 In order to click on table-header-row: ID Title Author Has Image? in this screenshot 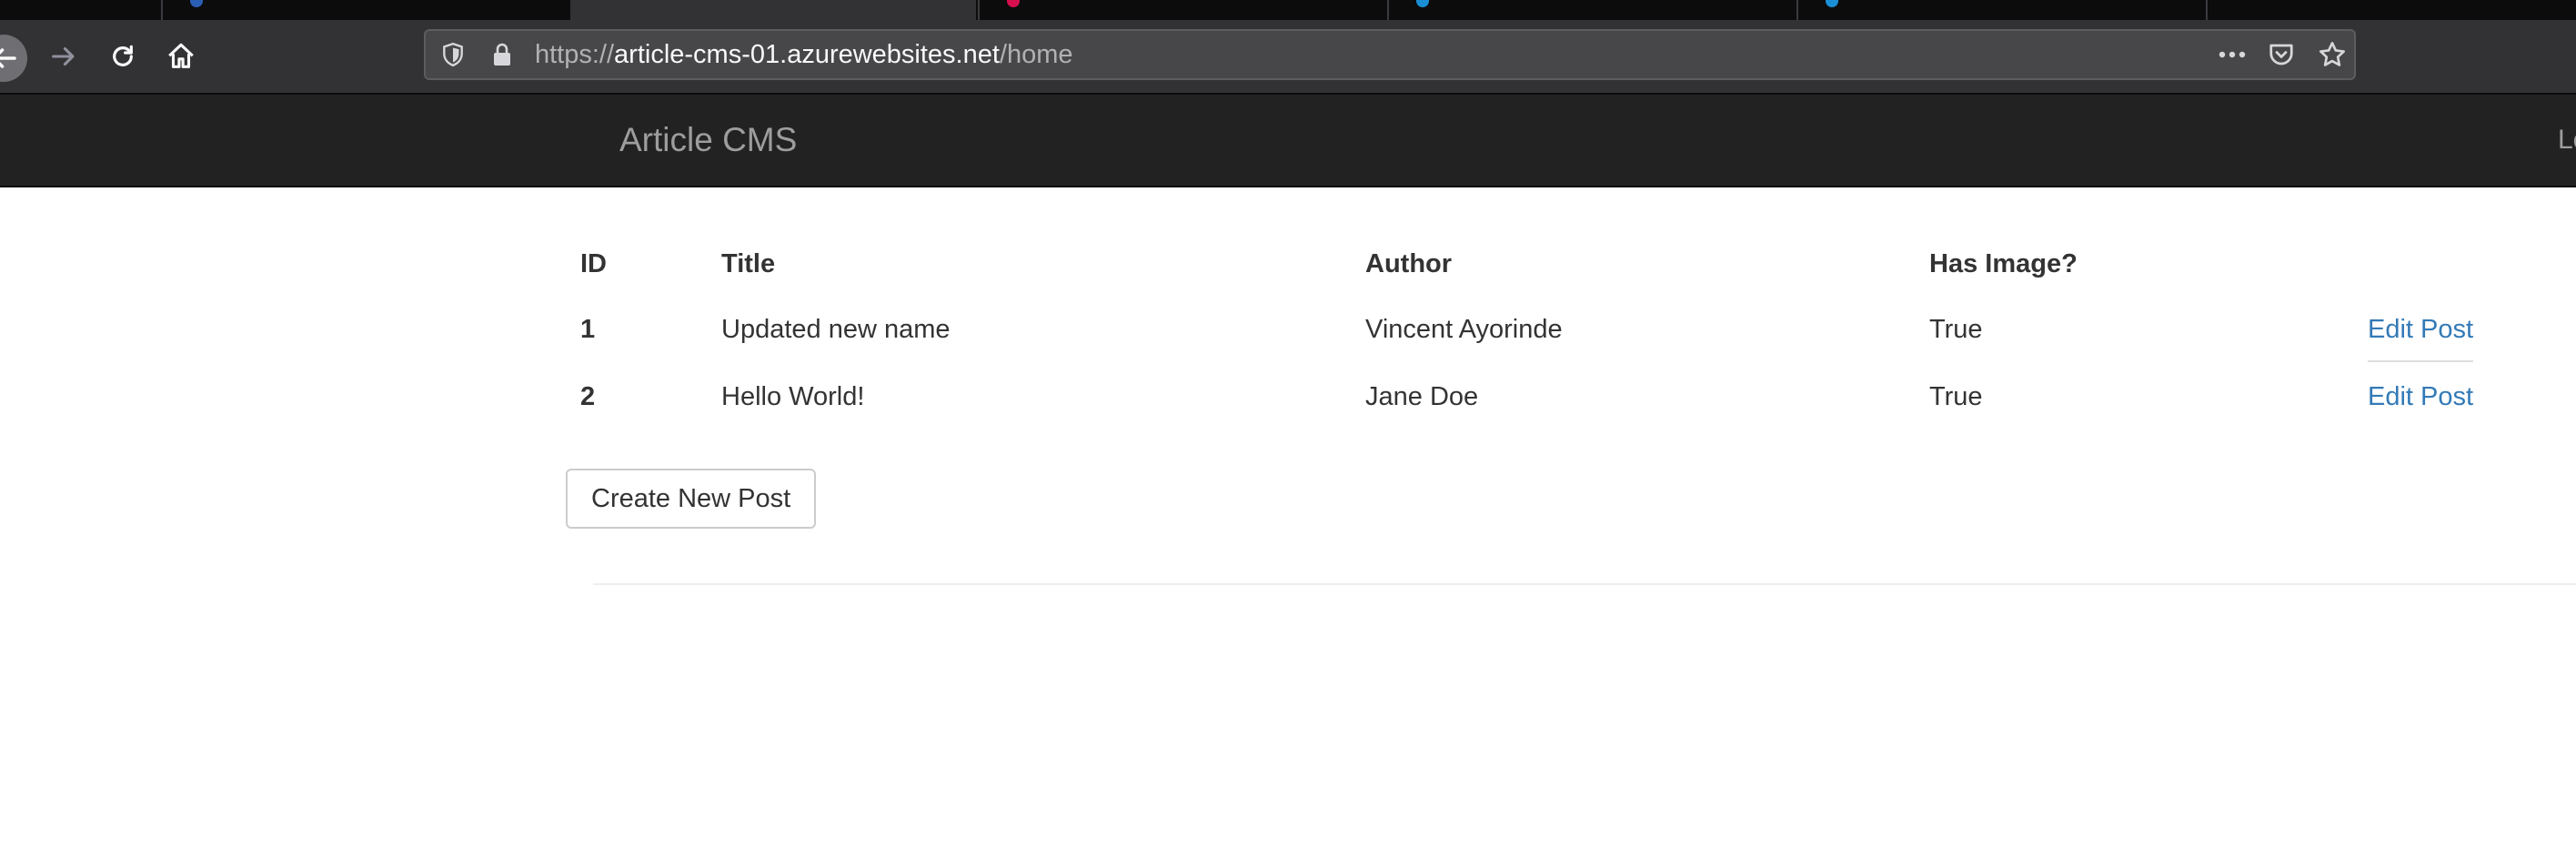, I will do `click(1578, 264)`.